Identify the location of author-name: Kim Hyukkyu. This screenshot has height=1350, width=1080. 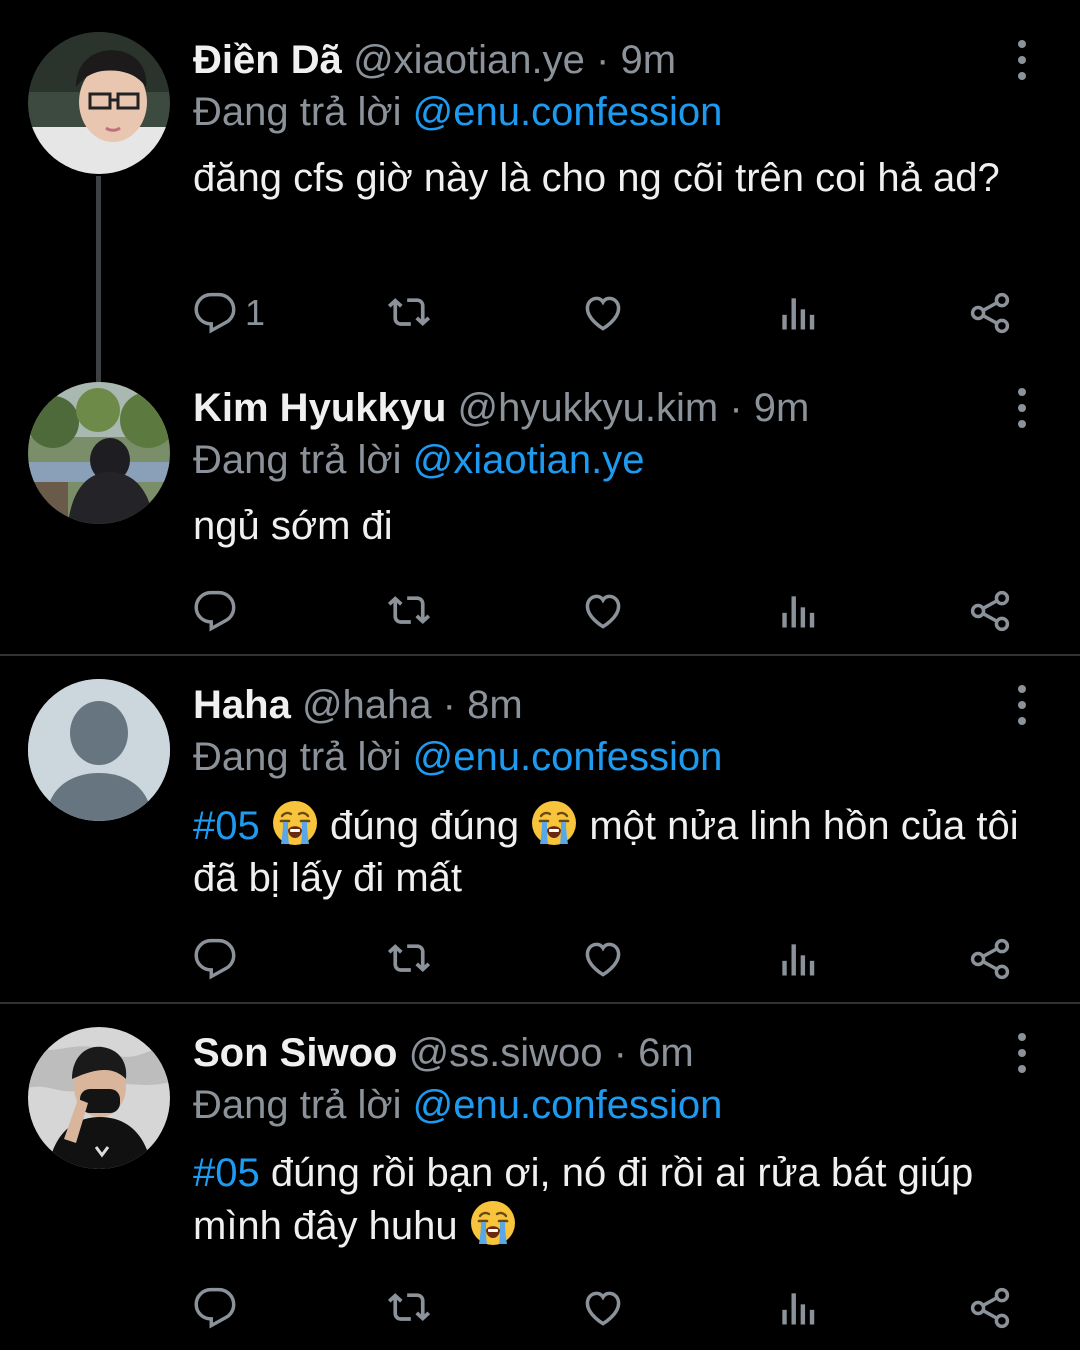
(319, 408).